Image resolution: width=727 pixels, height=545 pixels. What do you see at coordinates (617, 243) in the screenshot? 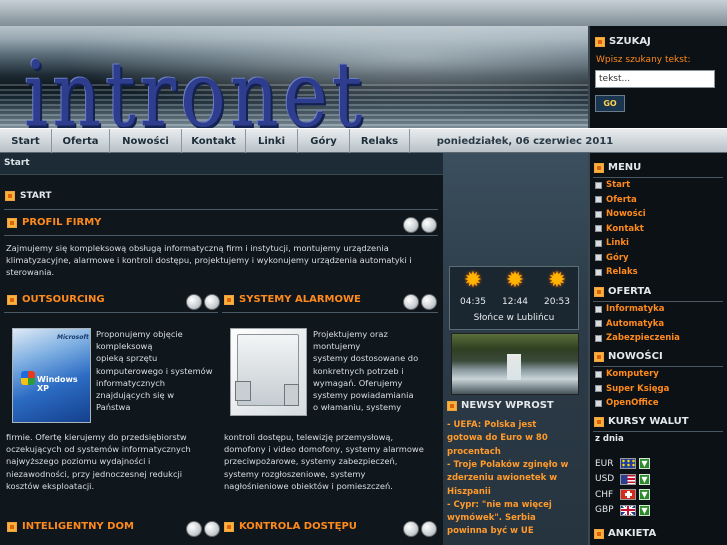
I see `menu-link-label: Linki` at bounding box center [617, 243].